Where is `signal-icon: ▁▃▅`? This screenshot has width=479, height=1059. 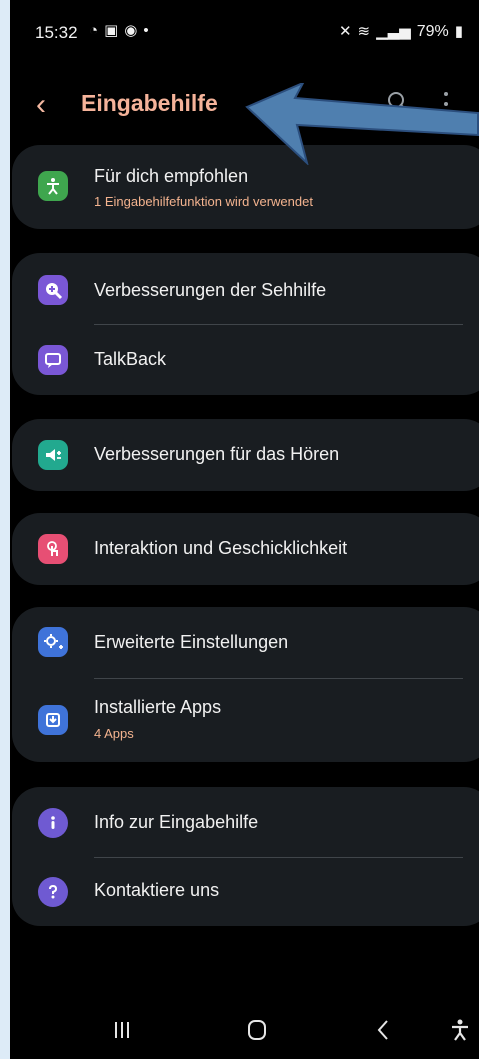 signal-icon: ▁▃▅ is located at coordinates (393, 31).